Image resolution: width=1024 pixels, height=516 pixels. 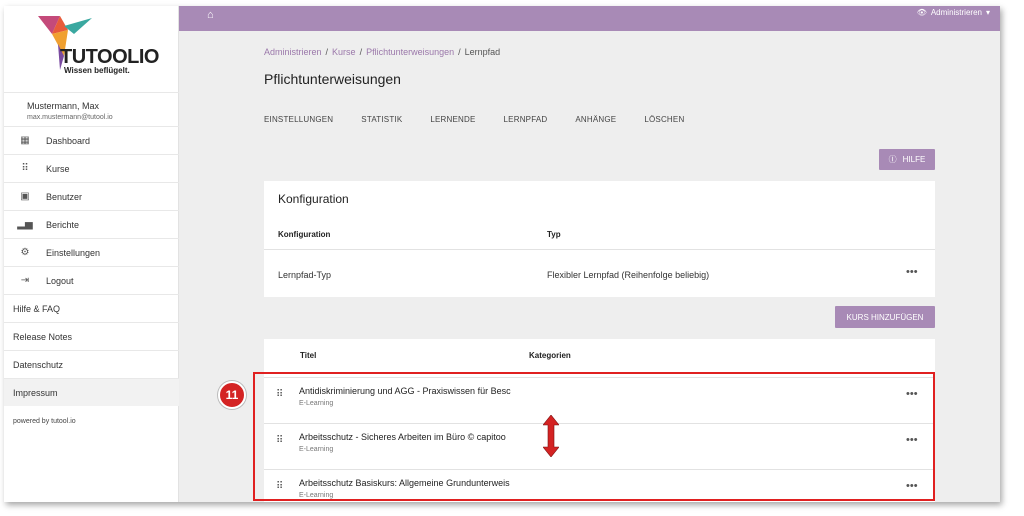 What do you see at coordinates (44, 421) in the screenshot?
I see `powered-by-text: powered by tutool.io` at bounding box center [44, 421].